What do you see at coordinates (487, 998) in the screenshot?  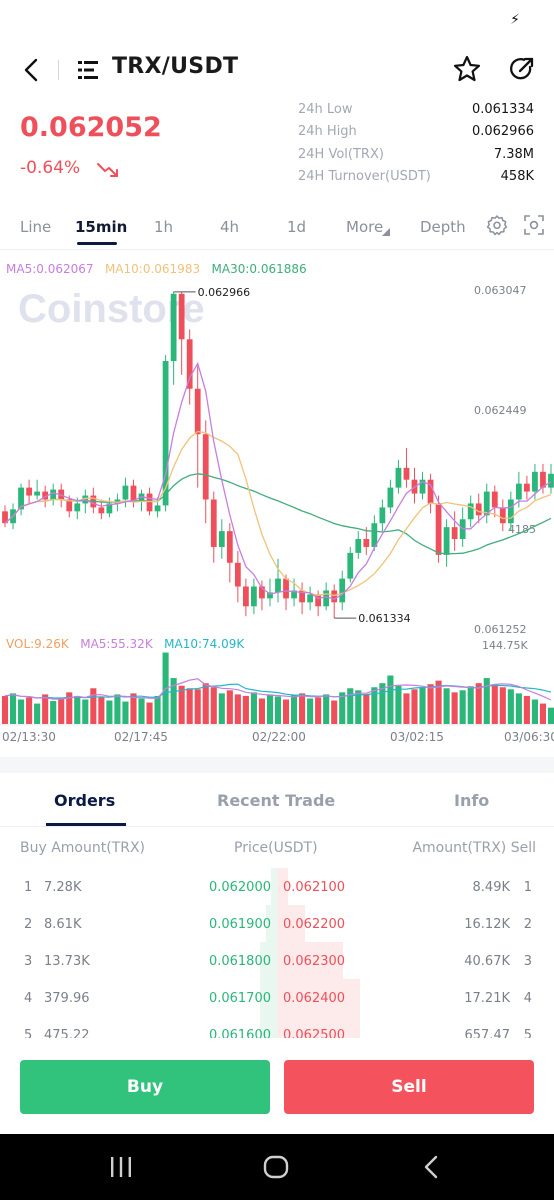 I see `sell-amount: 17.21K` at bounding box center [487, 998].